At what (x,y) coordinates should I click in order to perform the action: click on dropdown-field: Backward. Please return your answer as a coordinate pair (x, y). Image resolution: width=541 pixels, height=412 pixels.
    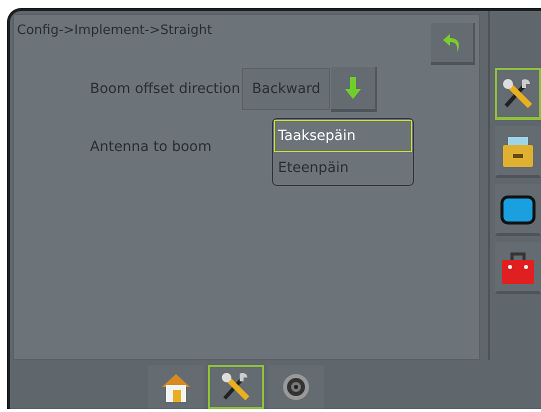
    Looking at the image, I should click on (286, 89).